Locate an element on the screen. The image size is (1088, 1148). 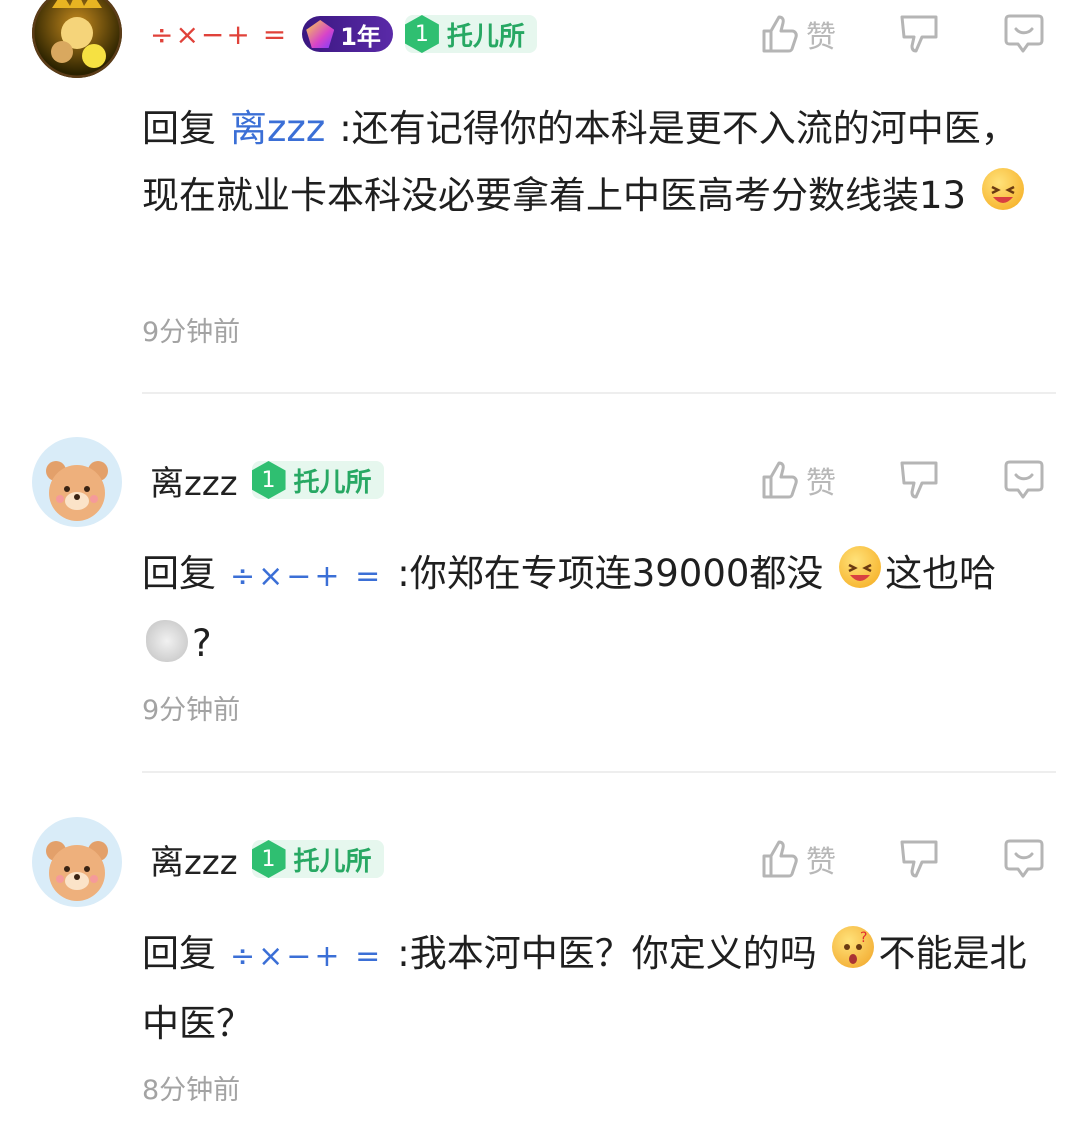
membership-badge-label: 1年 is located at coordinates (360, 36).